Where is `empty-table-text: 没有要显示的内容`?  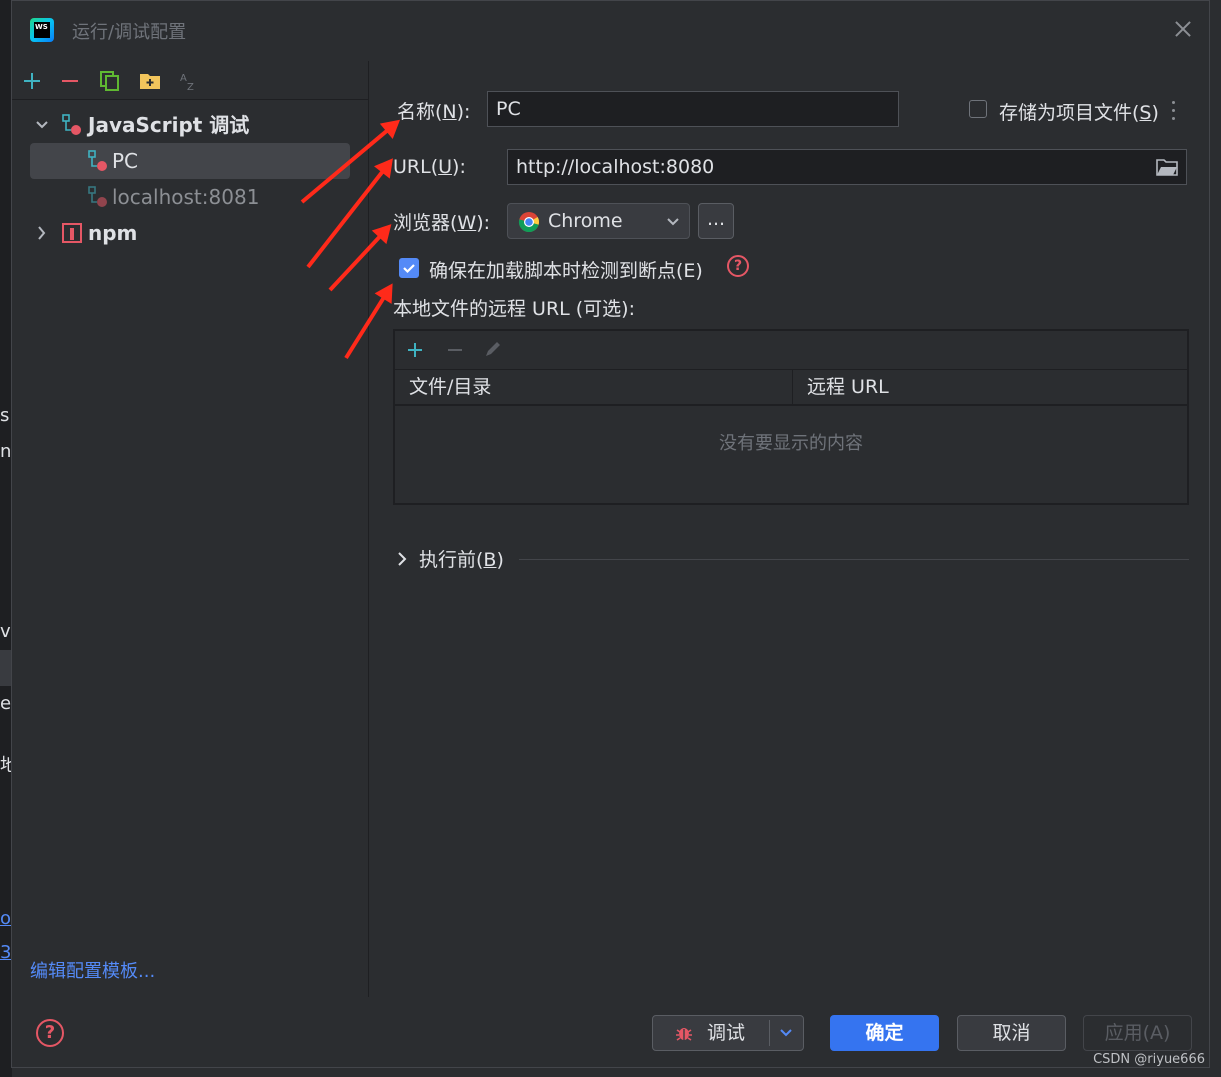 empty-table-text: 没有要显示的内容 is located at coordinates (791, 443).